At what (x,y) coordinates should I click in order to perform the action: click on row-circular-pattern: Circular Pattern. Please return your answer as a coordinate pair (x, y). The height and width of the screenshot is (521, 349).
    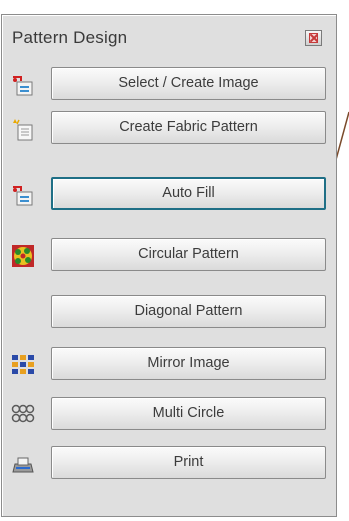
    Looking at the image, I should click on (169, 256).